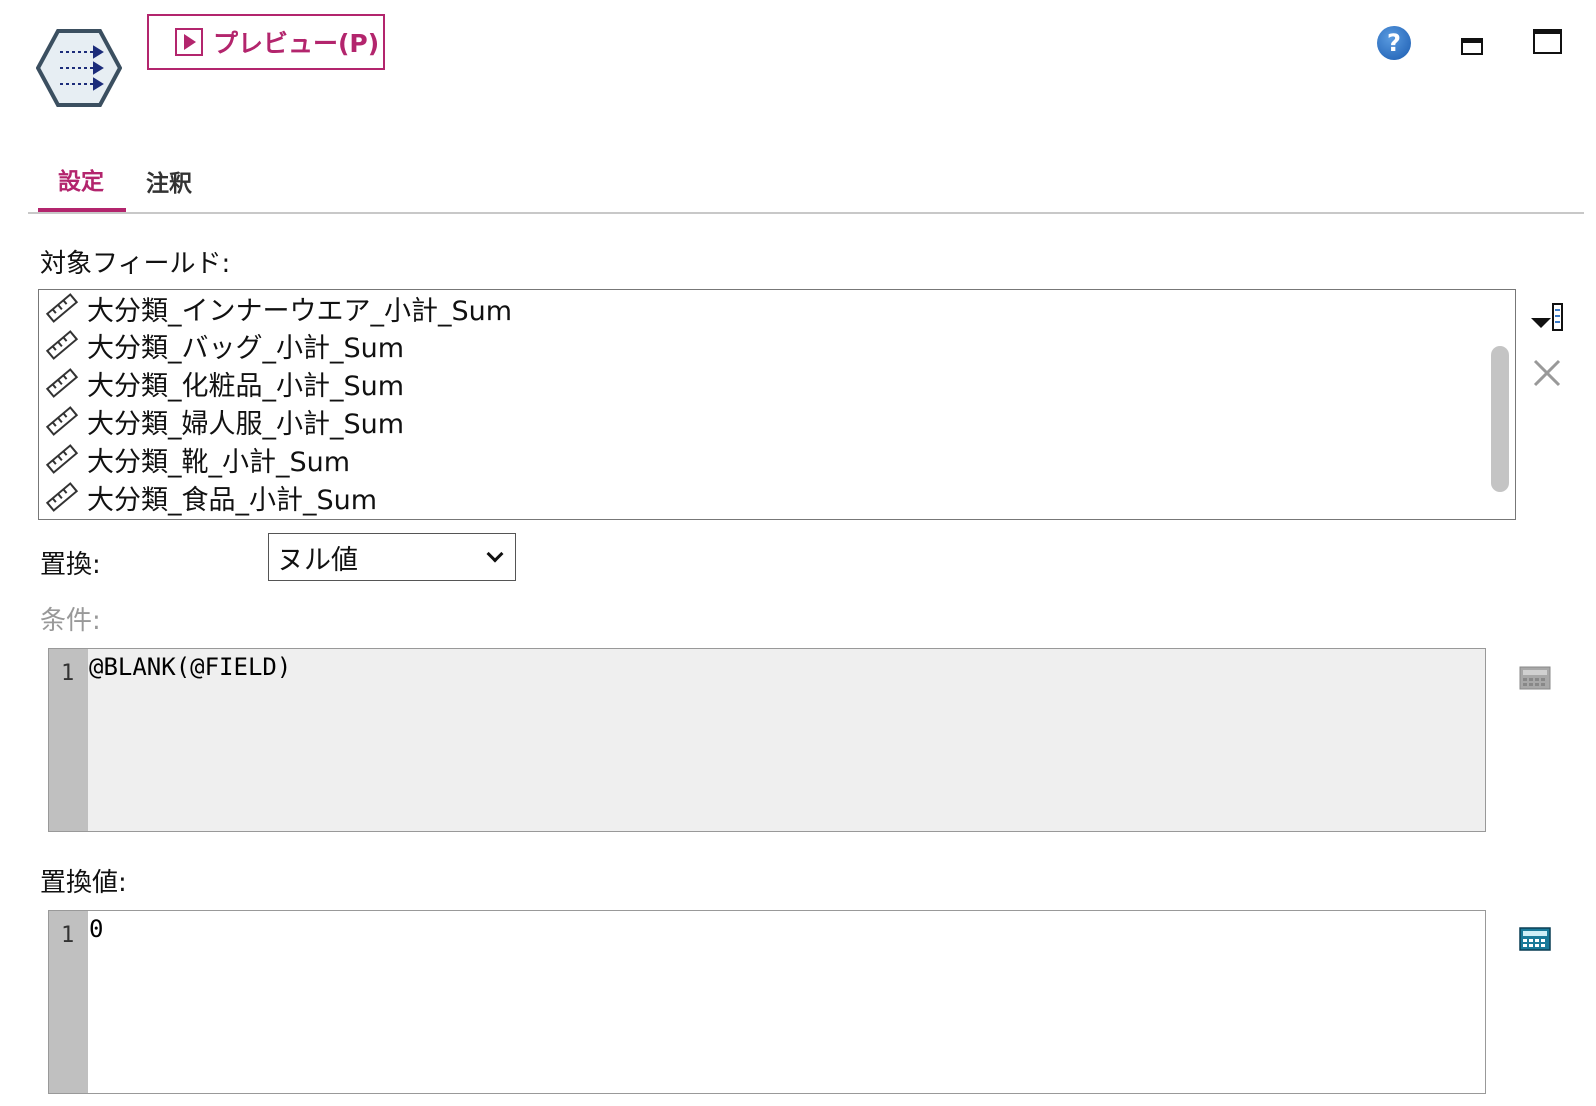 The height and width of the screenshot is (1106, 1596). Describe the element at coordinates (767, 740) in the screenshot. I see `condition-editor: 1 @BLANK(@FIELD)` at that location.